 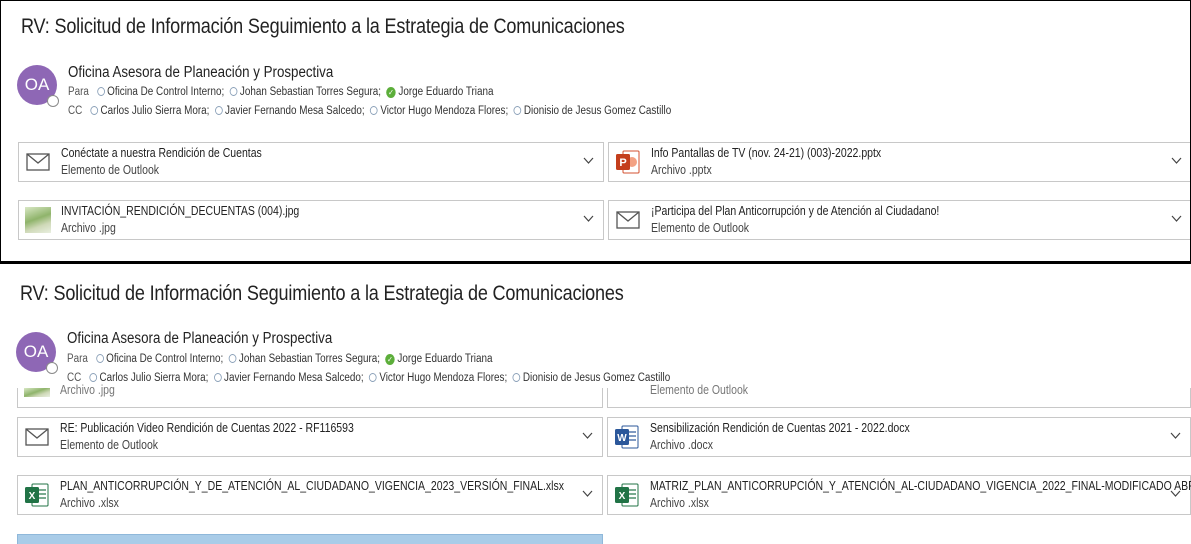 What do you see at coordinates (310, 539) in the screenshot?
I see `attachment-item-selected` at bounding box center [310, 539].